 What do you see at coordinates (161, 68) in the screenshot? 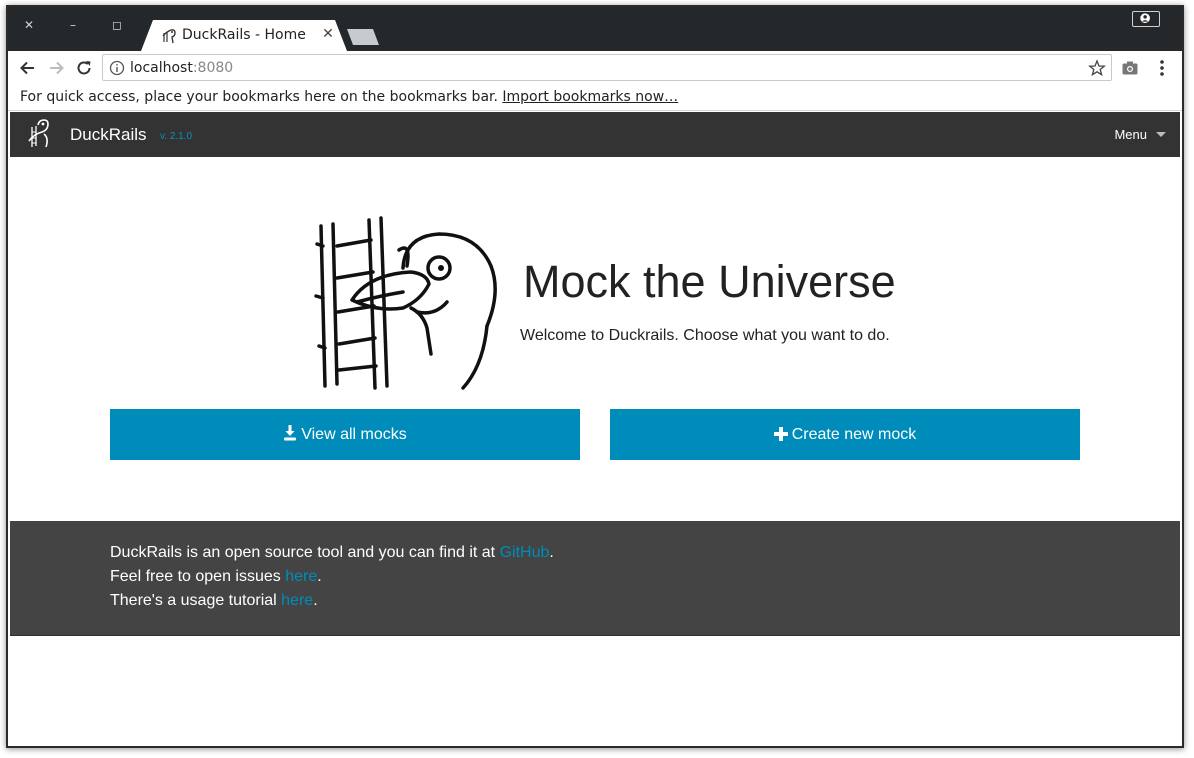
I see `url-host: localhost` at bounding box center [161, 68].